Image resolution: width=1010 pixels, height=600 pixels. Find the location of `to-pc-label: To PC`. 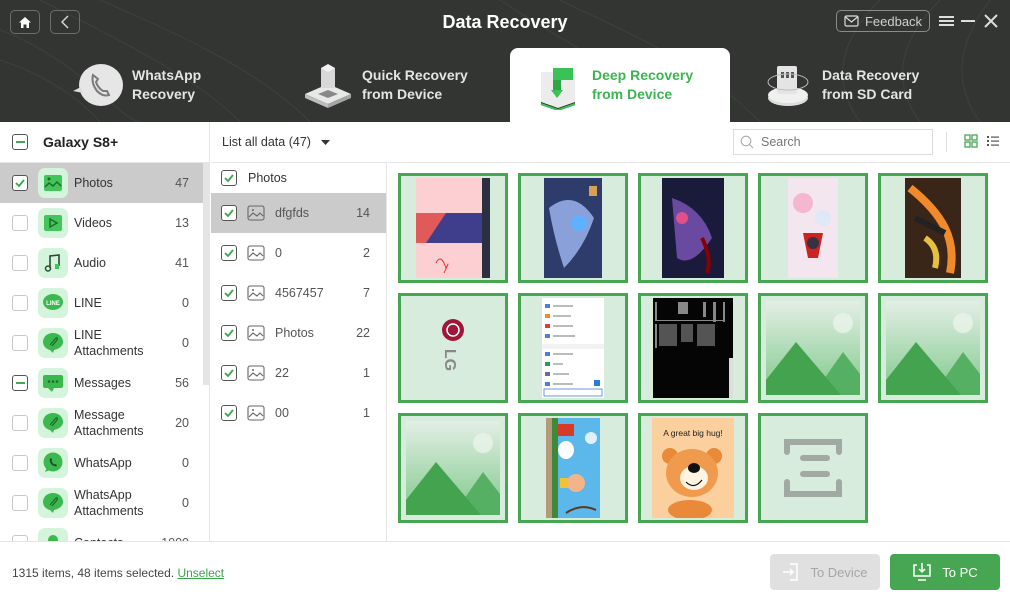

to-pc-label: To PC is located at coordinates (960, 572).